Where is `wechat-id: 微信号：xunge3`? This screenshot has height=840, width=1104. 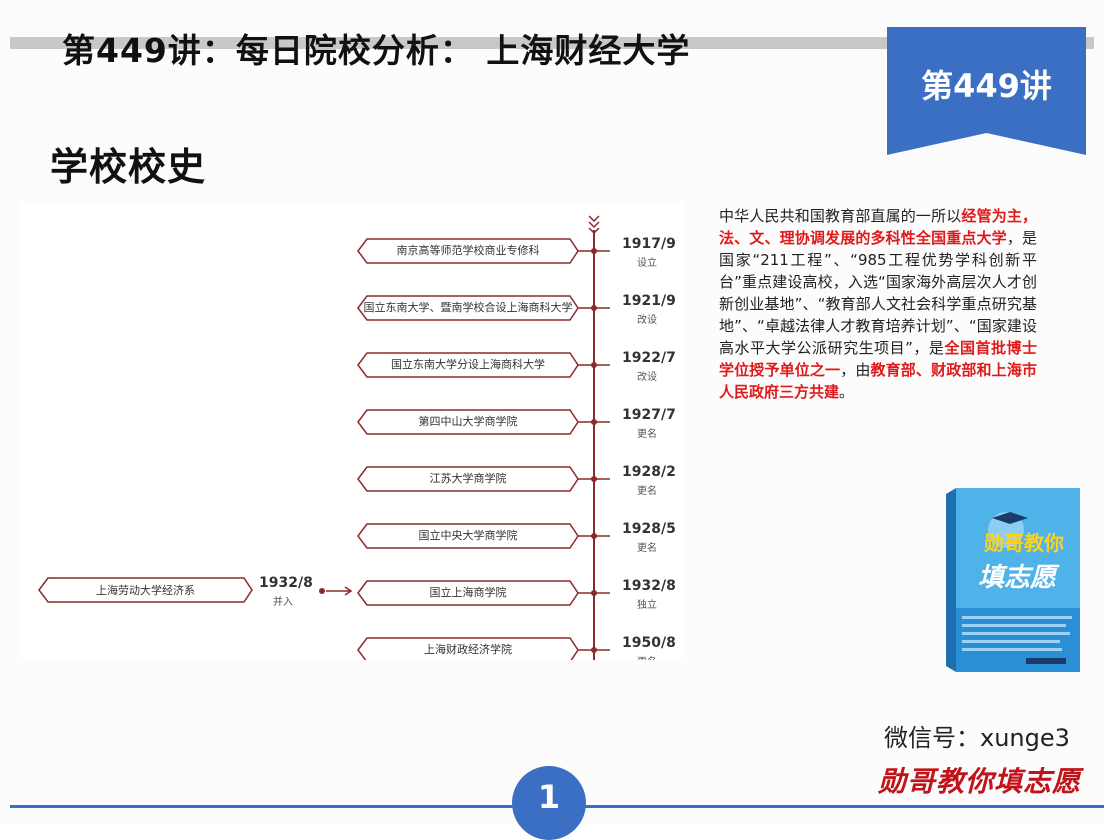 wechat-id: 微信号：xunge3 is located at coordinates (977, 738).